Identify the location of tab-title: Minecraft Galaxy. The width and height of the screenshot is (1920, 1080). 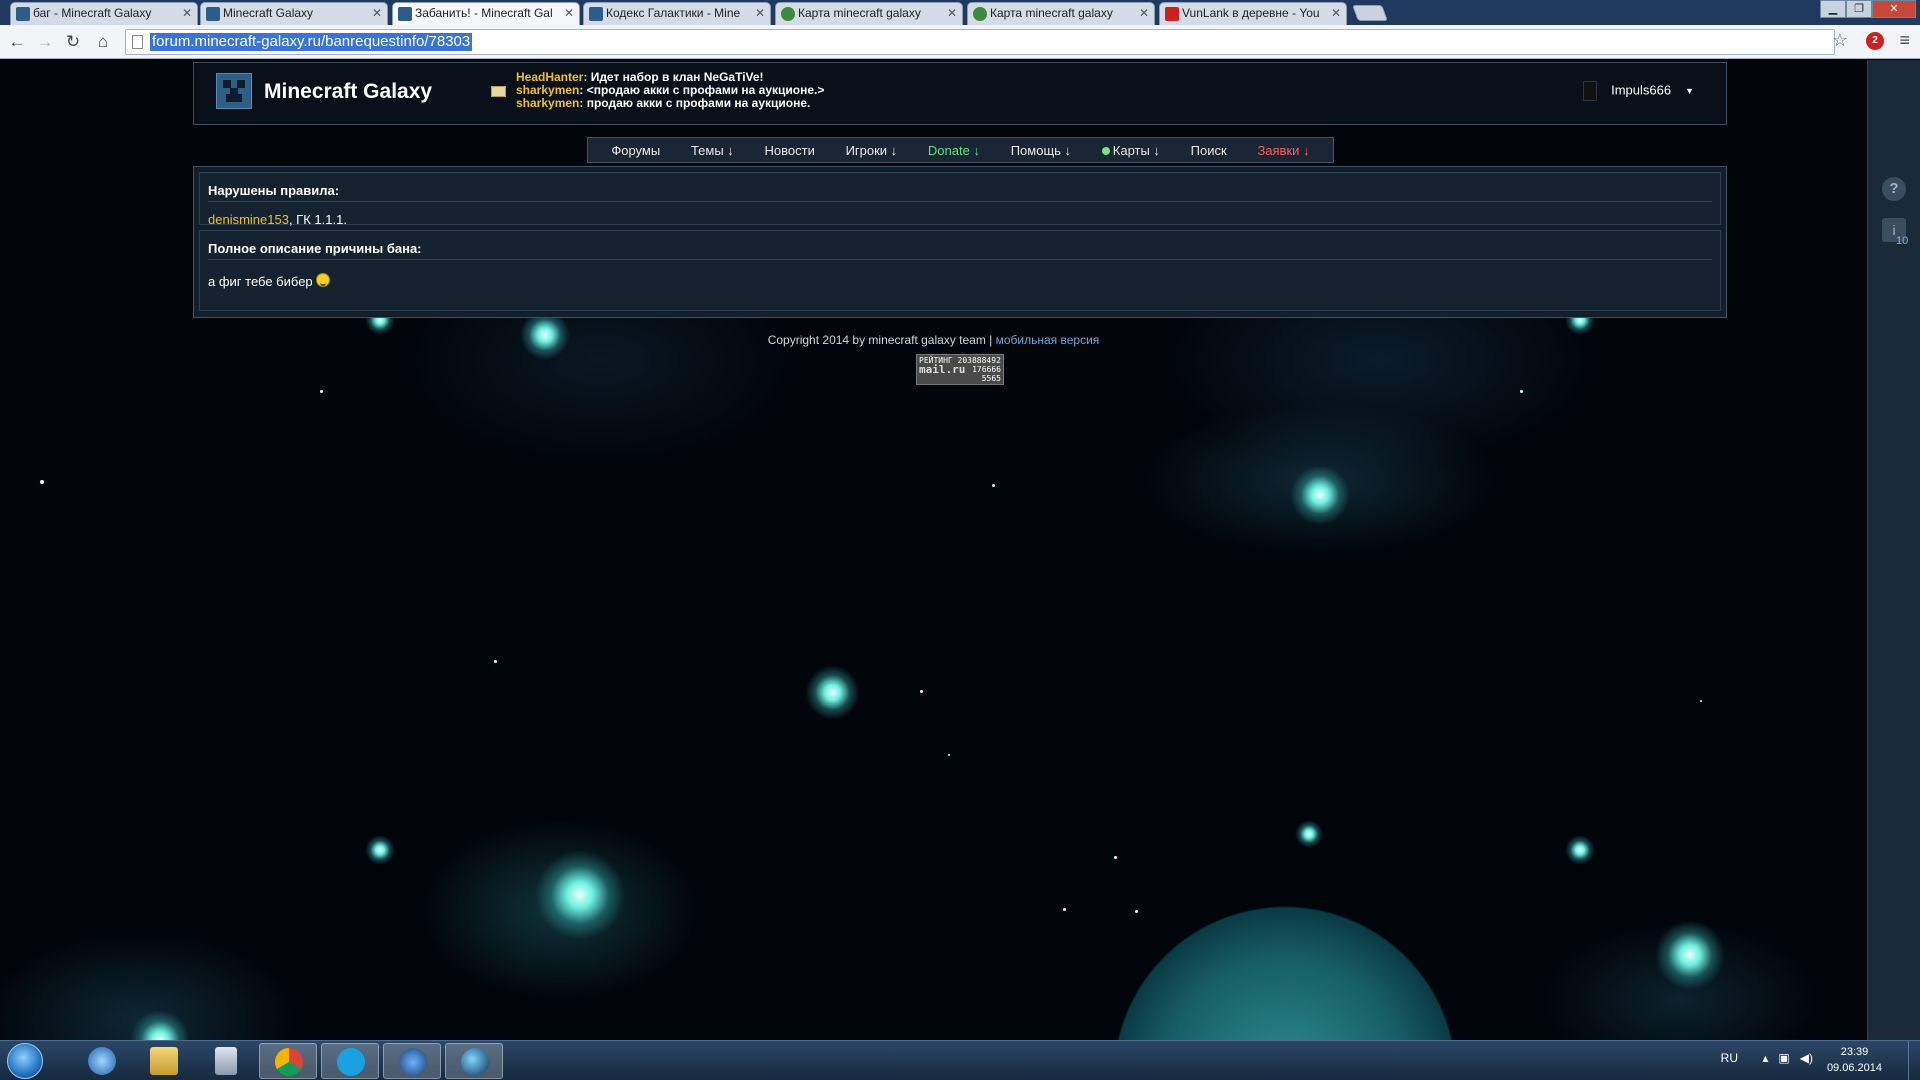
(268, 13).